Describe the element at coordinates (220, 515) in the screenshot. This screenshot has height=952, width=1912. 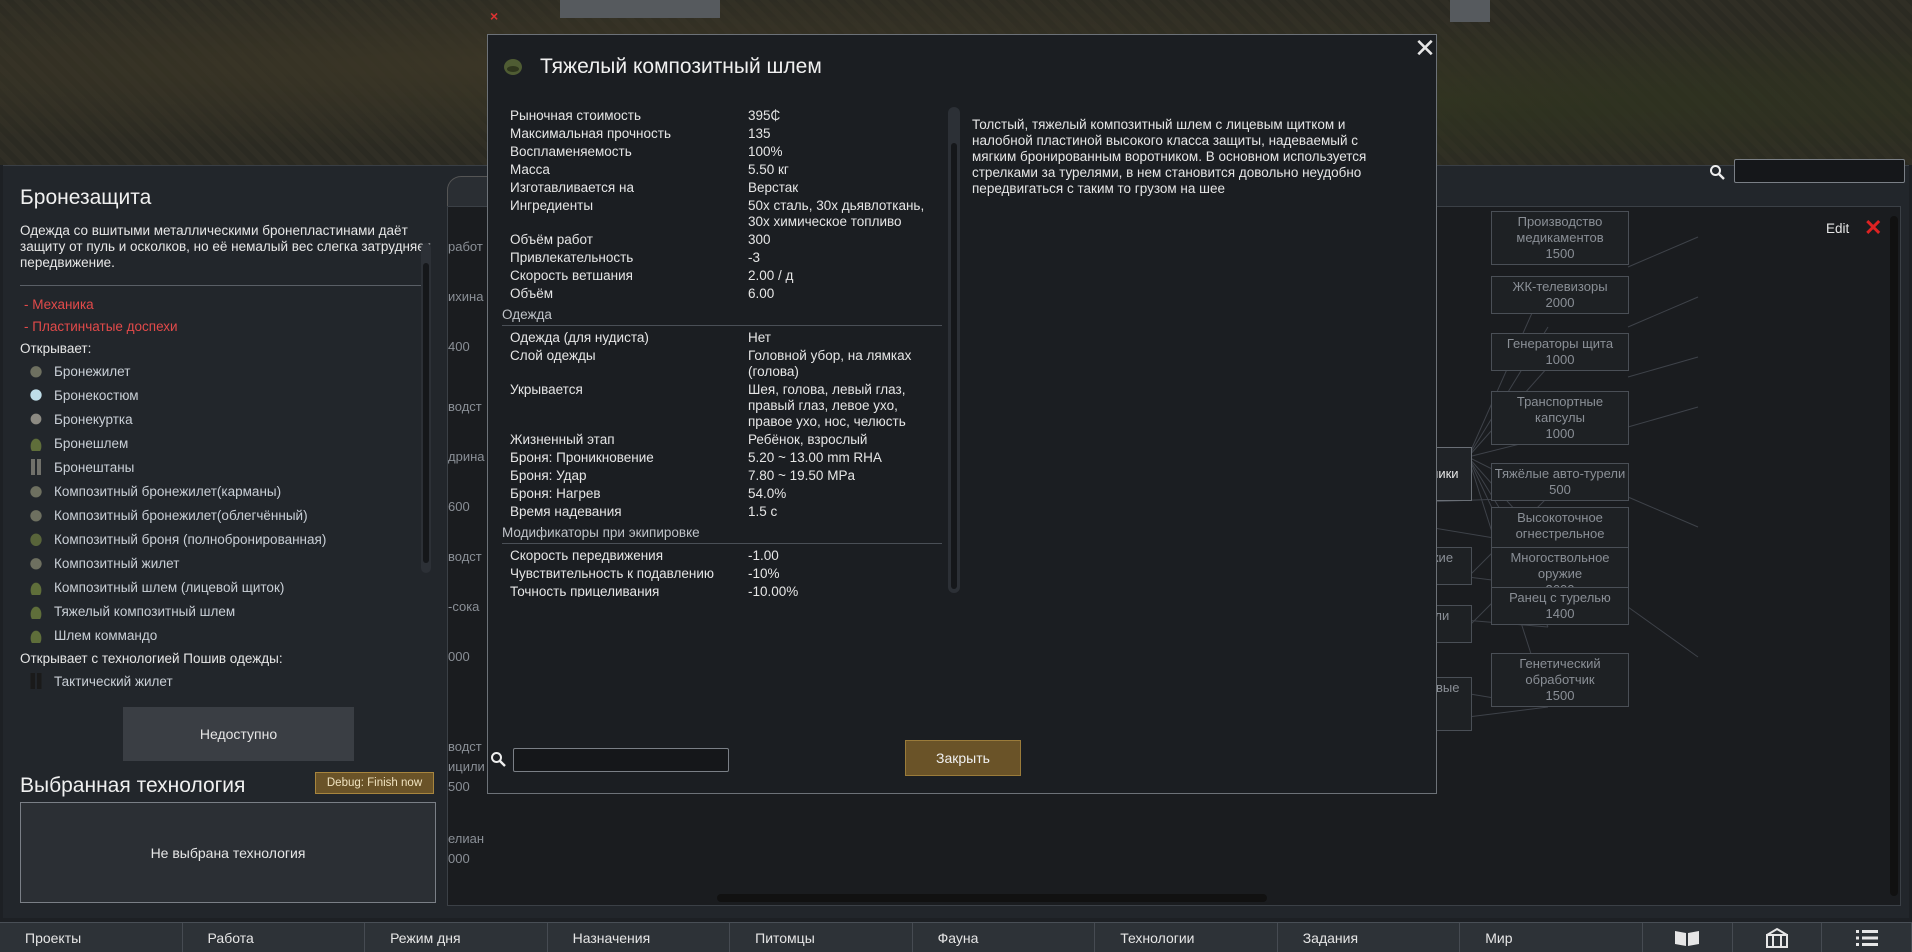
I see `unlock-item: Композитный бронежилет(облегчённый)` at that location.